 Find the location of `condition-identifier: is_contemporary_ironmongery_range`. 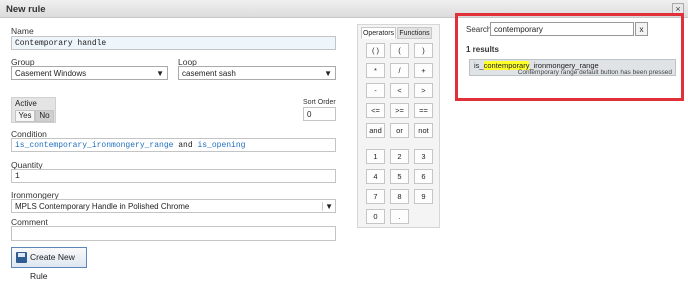

condition-identifier: is_contemporary_ironmongery_range is located at coordinates (94, 145).